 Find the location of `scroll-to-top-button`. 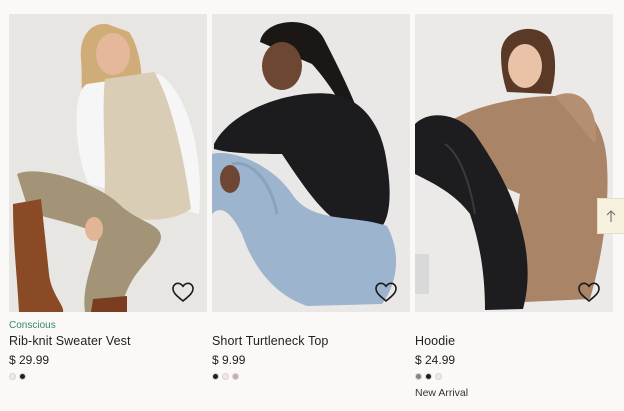

scroll-to-top-button is located at coordinates (610, 216).